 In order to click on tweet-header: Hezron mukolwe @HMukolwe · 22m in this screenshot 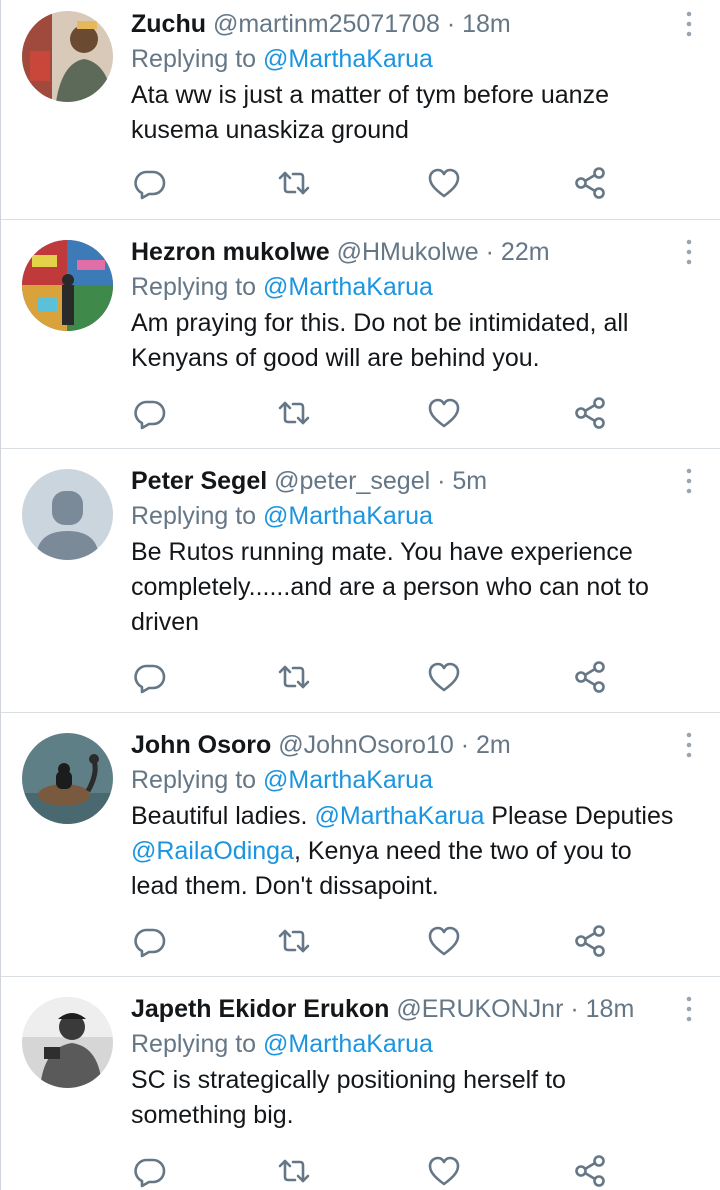, I will do `click(406, 252)`.